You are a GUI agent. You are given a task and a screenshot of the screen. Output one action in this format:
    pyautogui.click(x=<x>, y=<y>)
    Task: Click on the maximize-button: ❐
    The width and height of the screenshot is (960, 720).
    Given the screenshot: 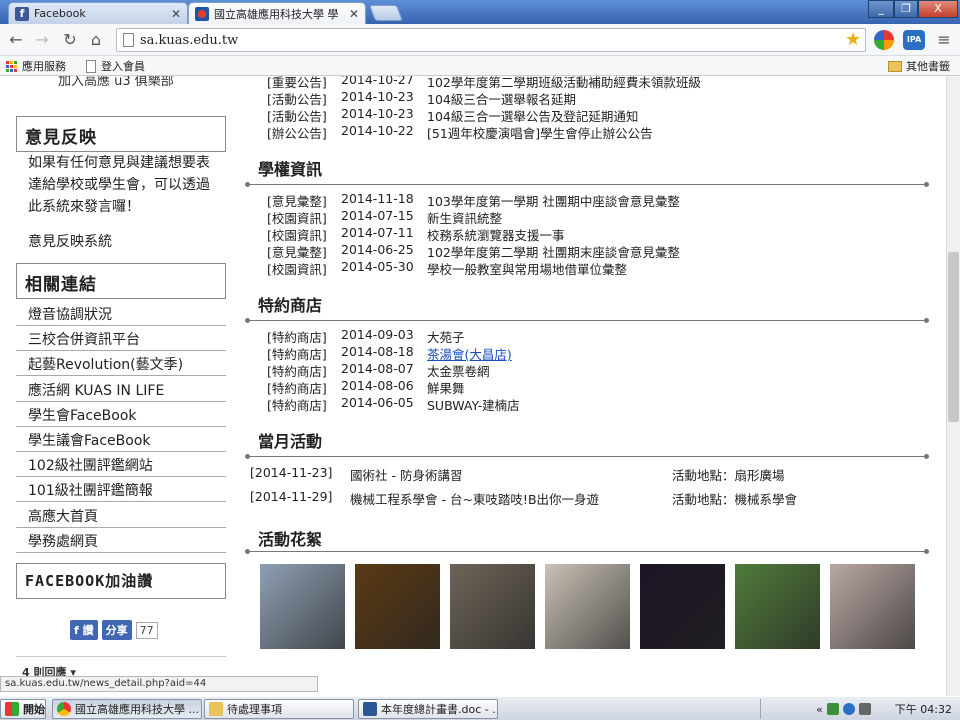 What is the action you would take?
    pyautogui.click(x=906, y=9)
    